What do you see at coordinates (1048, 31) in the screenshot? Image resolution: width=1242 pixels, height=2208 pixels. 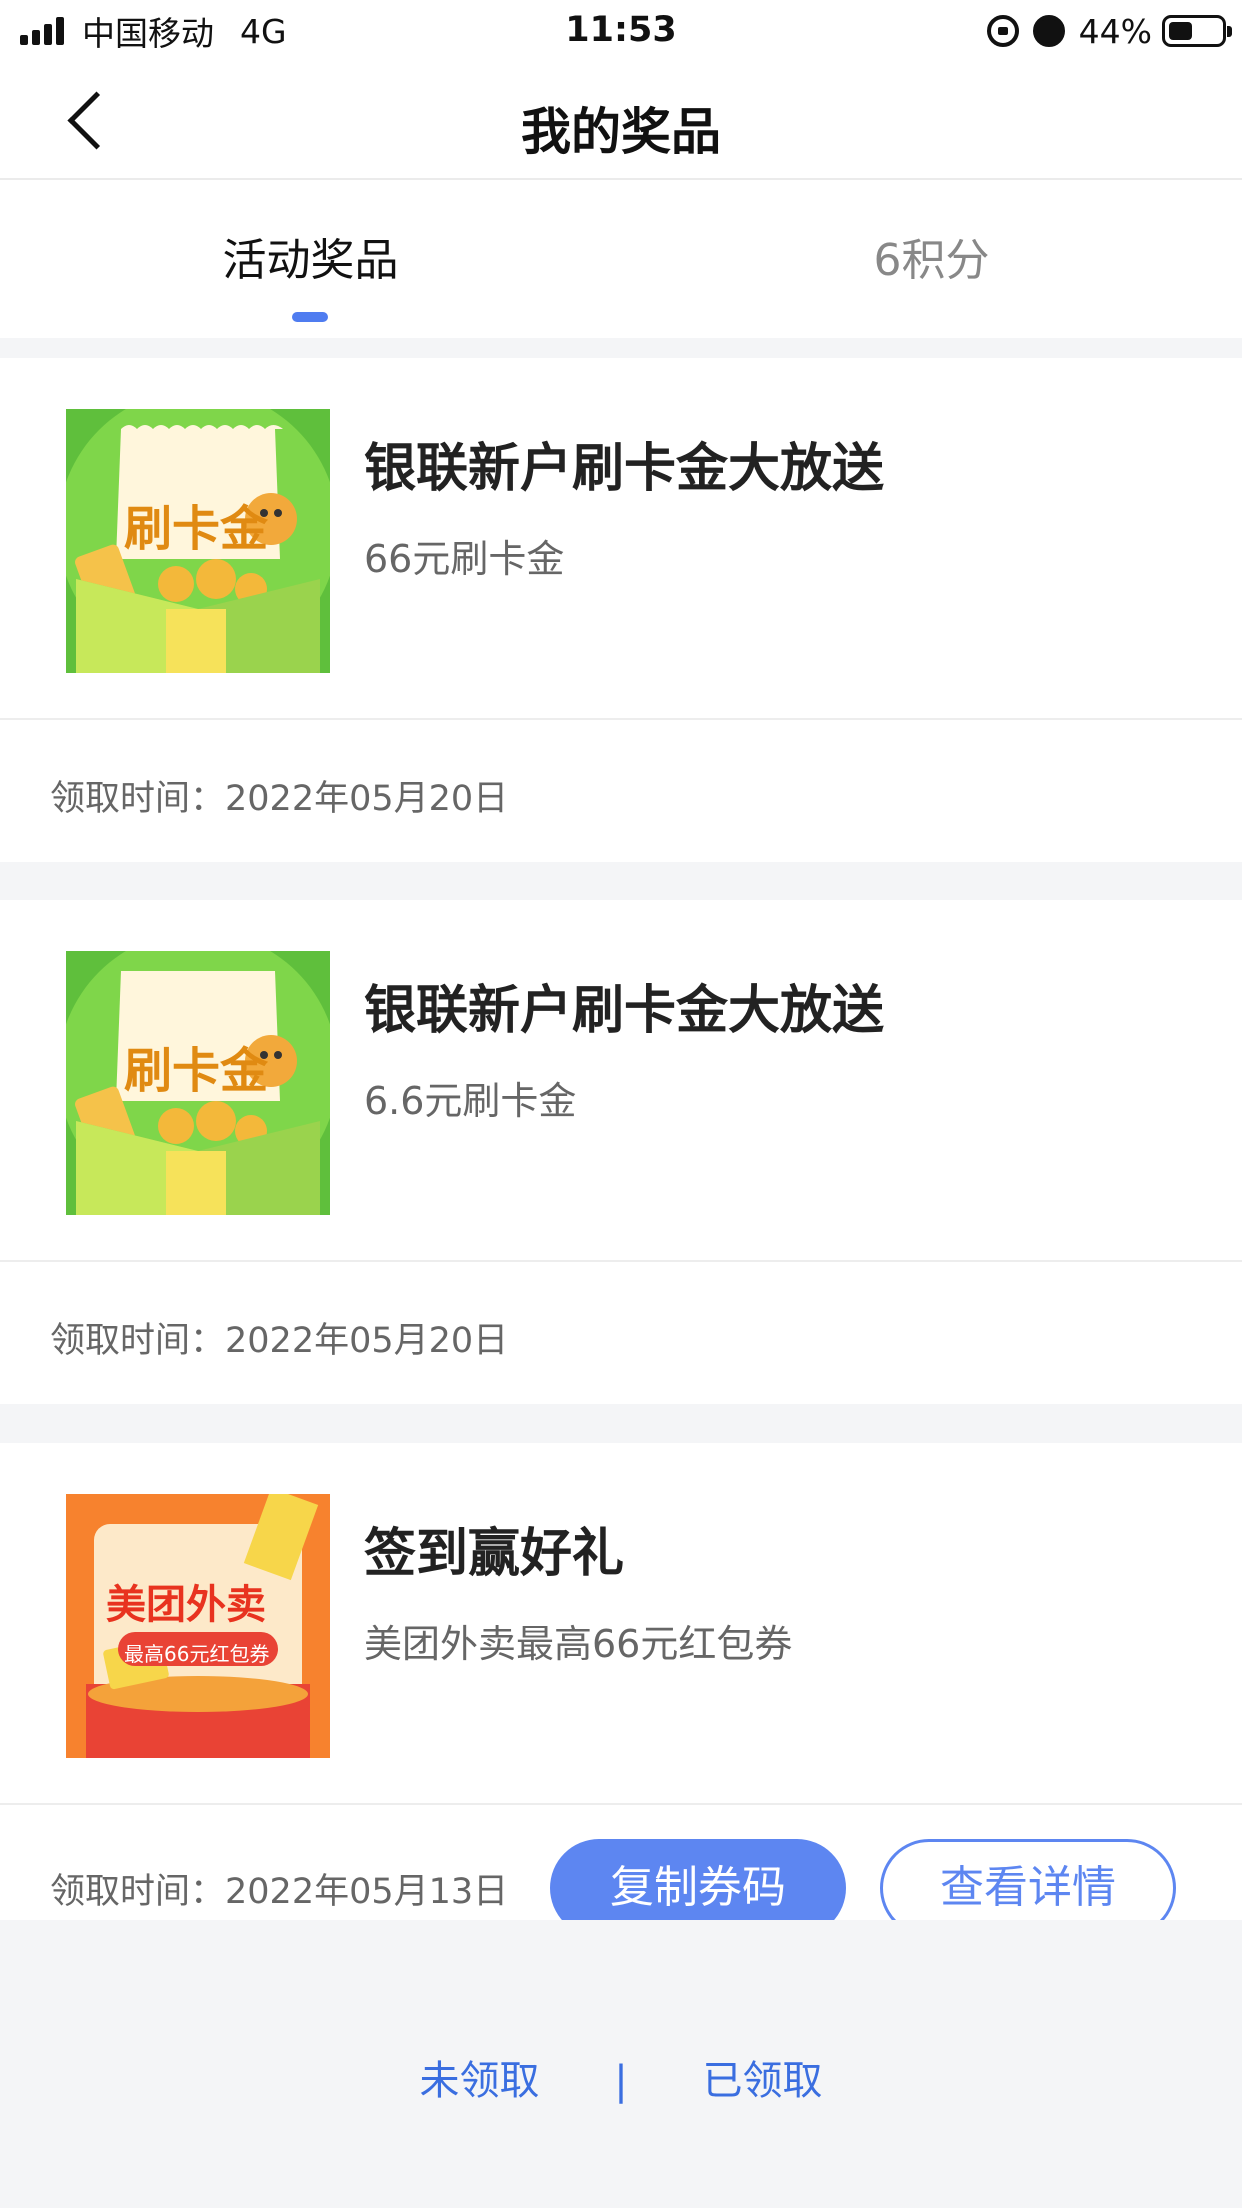 I see `alarm-icon` at bounding box center [1048, 31].